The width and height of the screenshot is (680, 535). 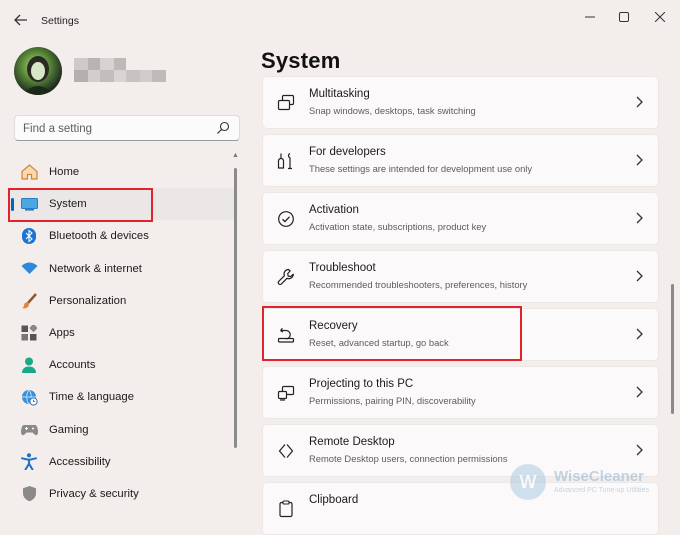 I want to click on sidebar-item-label: Apps, so click(x=62, y=333).